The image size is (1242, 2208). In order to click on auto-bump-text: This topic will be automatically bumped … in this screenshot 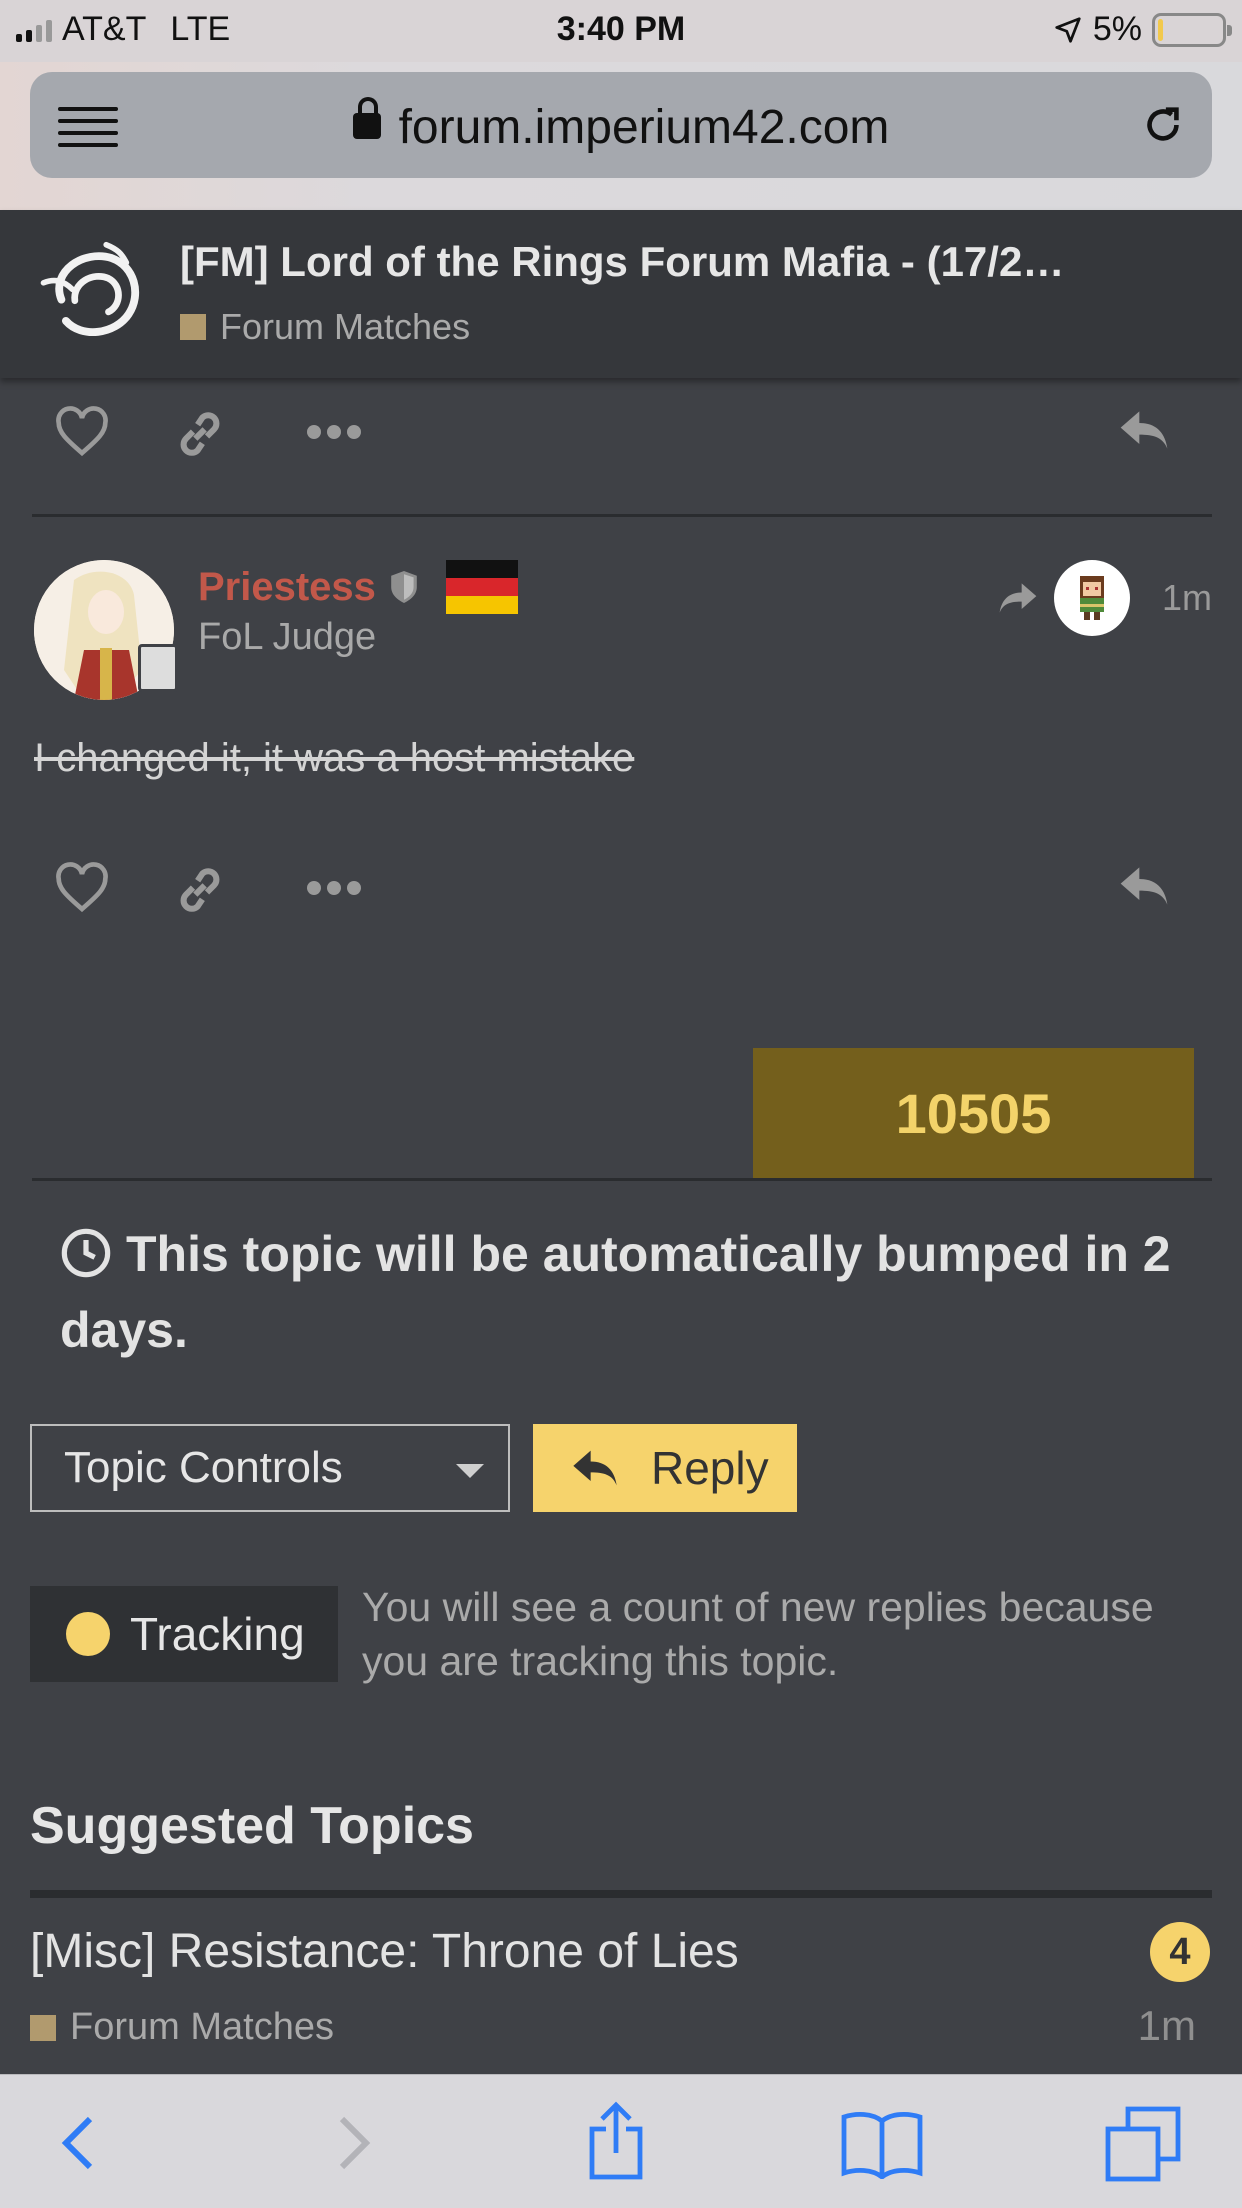, I will do `click(615, 1292)`.